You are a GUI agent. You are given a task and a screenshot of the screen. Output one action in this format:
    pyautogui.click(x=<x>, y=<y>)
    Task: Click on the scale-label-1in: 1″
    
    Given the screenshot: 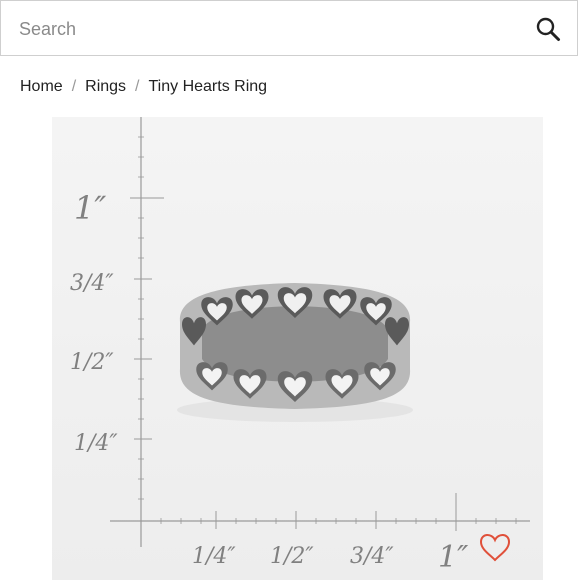 What is the action you would take?
    pyautogui.click(x=90, y=208)
    